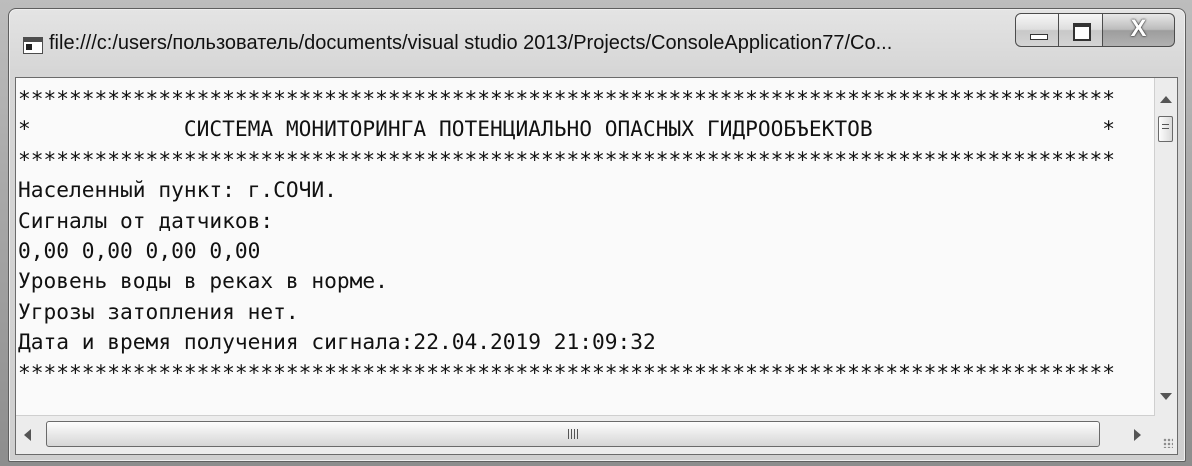 The width and height of the screenshot is (1192, 466). I want to click on minimize-button, so click(1037, 30).